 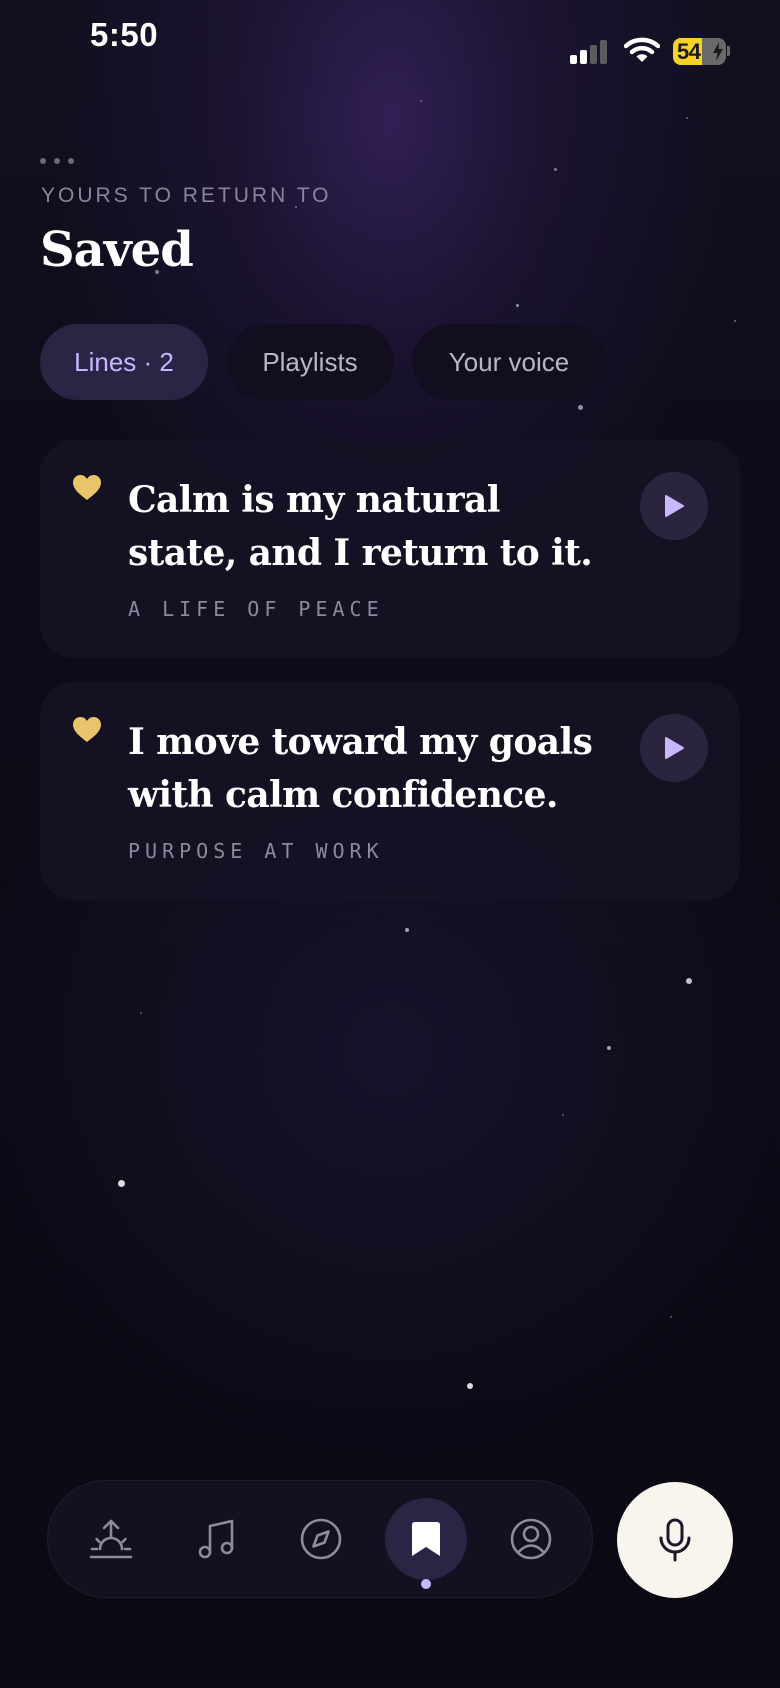 I want to click on wifi-icon, so click(x=642, y=52).